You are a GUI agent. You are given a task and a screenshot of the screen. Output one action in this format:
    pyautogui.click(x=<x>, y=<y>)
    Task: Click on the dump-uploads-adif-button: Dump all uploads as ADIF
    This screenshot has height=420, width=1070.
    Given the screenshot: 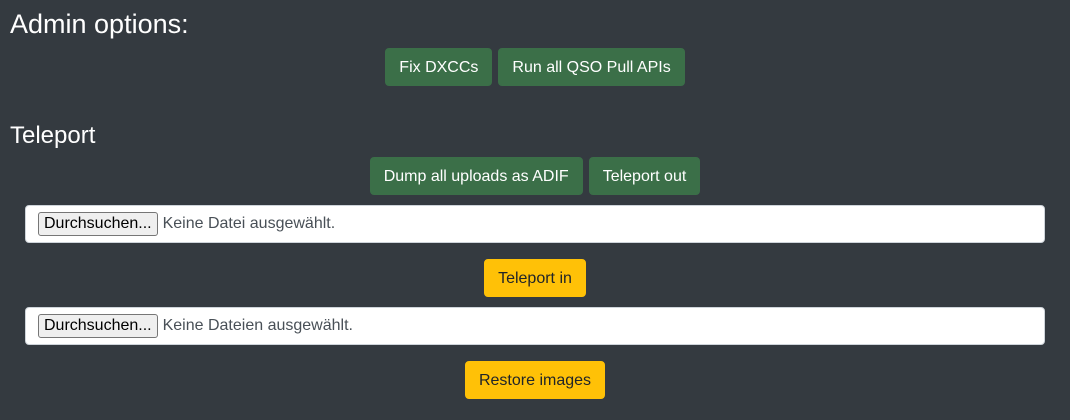 What is the action you would take?
    pyautogui.click(x=476, y=176)
    